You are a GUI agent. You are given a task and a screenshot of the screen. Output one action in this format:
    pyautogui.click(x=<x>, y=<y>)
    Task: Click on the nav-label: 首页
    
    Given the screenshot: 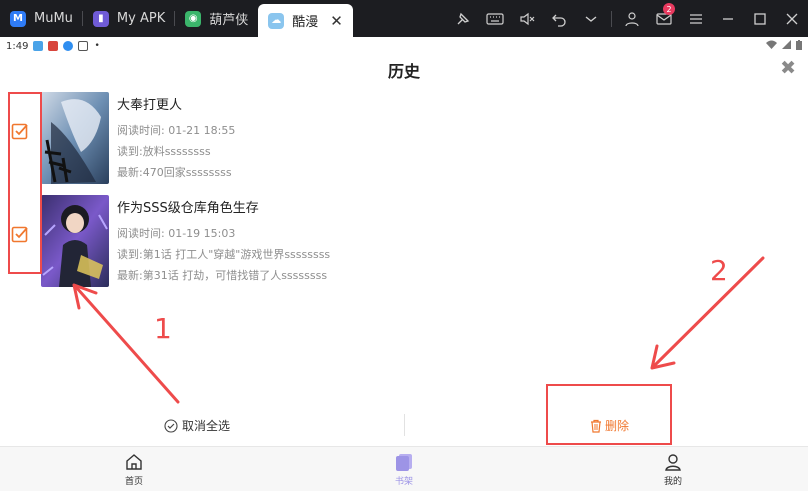 What is the action you would take?
    pyautogui.click(x=133, y=482)
    